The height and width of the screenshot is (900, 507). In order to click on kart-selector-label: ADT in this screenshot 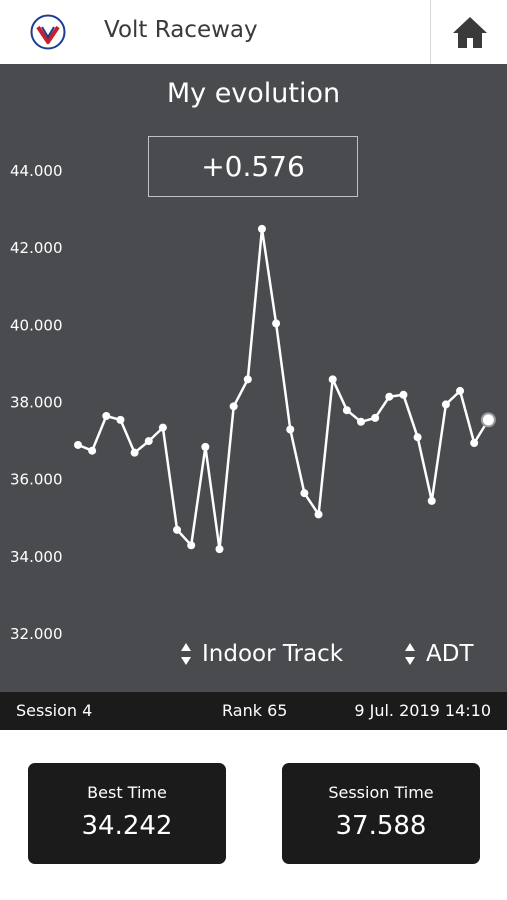, I will do `click(450, 654)`.